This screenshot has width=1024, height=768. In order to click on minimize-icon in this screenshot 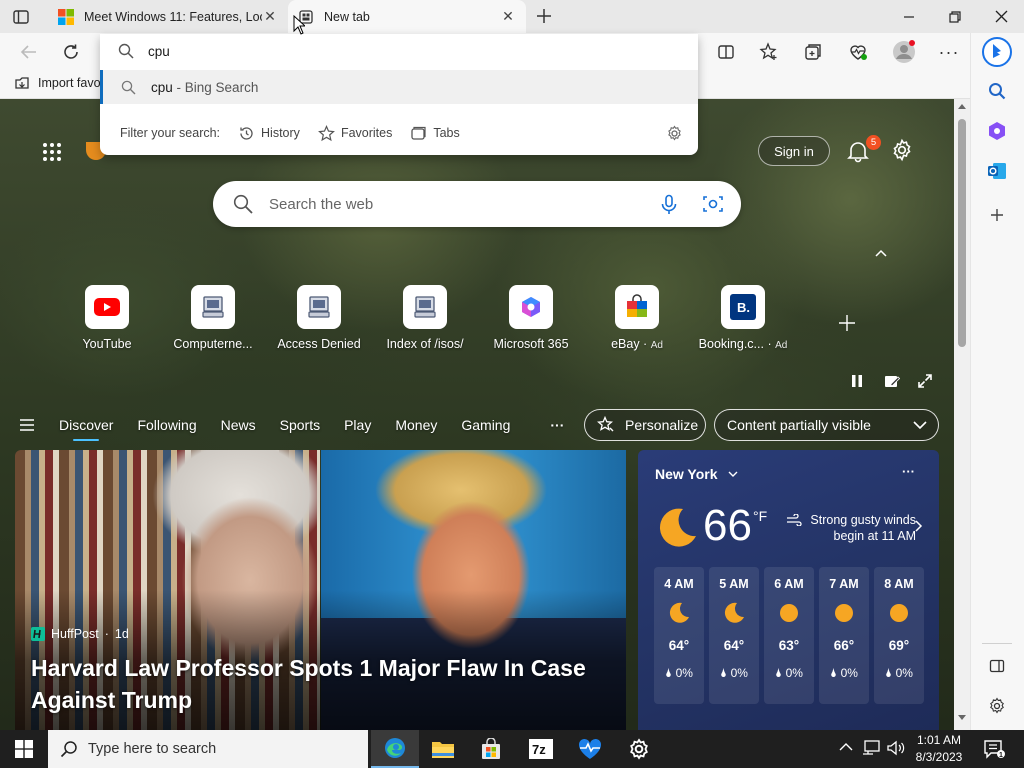, I will do `click(909, 16)`.